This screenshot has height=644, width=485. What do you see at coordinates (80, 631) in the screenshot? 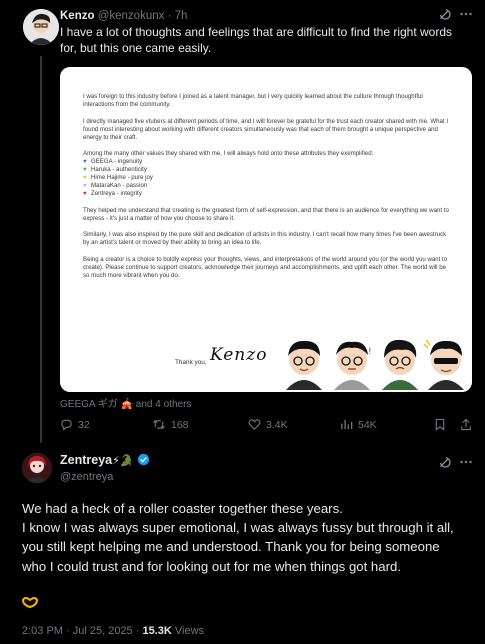
I see `tweet2-timestamp: 2:03 PM · Jul 25, 2025 ·` at bounding box center [80, 631].